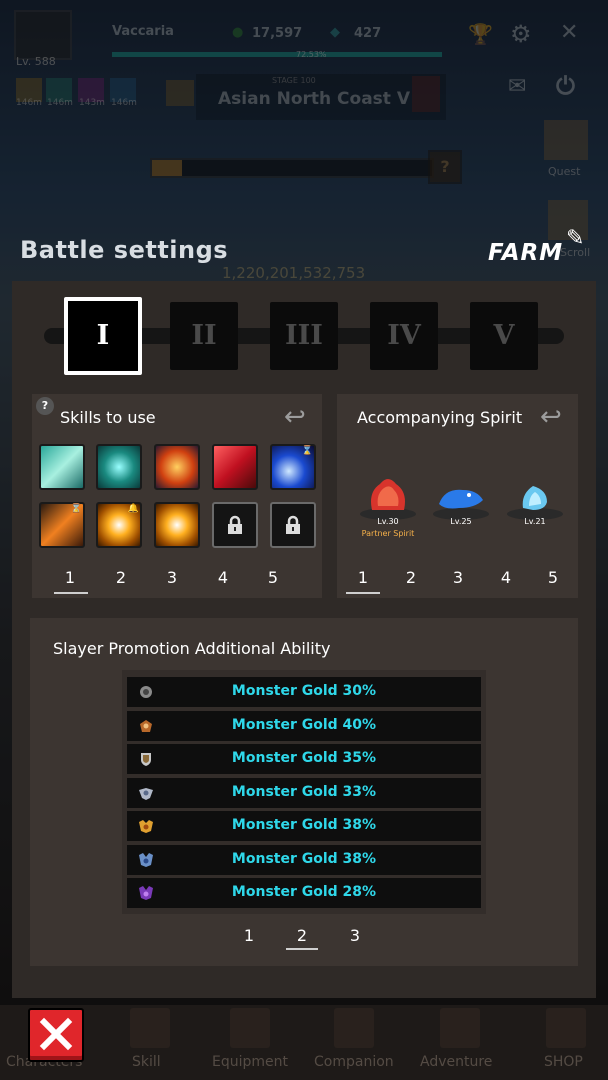 The width and height of the screenshot is (608, 1080). What do you see at coordinates (575, 238) in the screenshot?
I see `edit-pencil-icon: ✎` at bounding box center [575, 238].